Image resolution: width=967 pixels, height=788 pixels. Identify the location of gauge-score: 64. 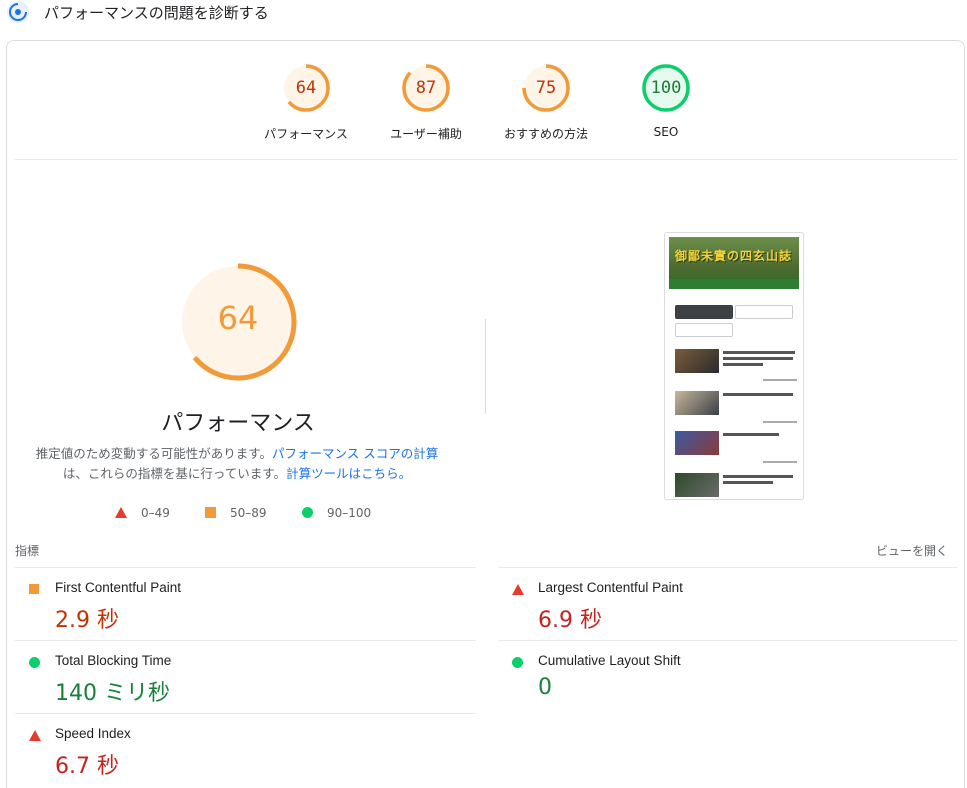
(306, 88).